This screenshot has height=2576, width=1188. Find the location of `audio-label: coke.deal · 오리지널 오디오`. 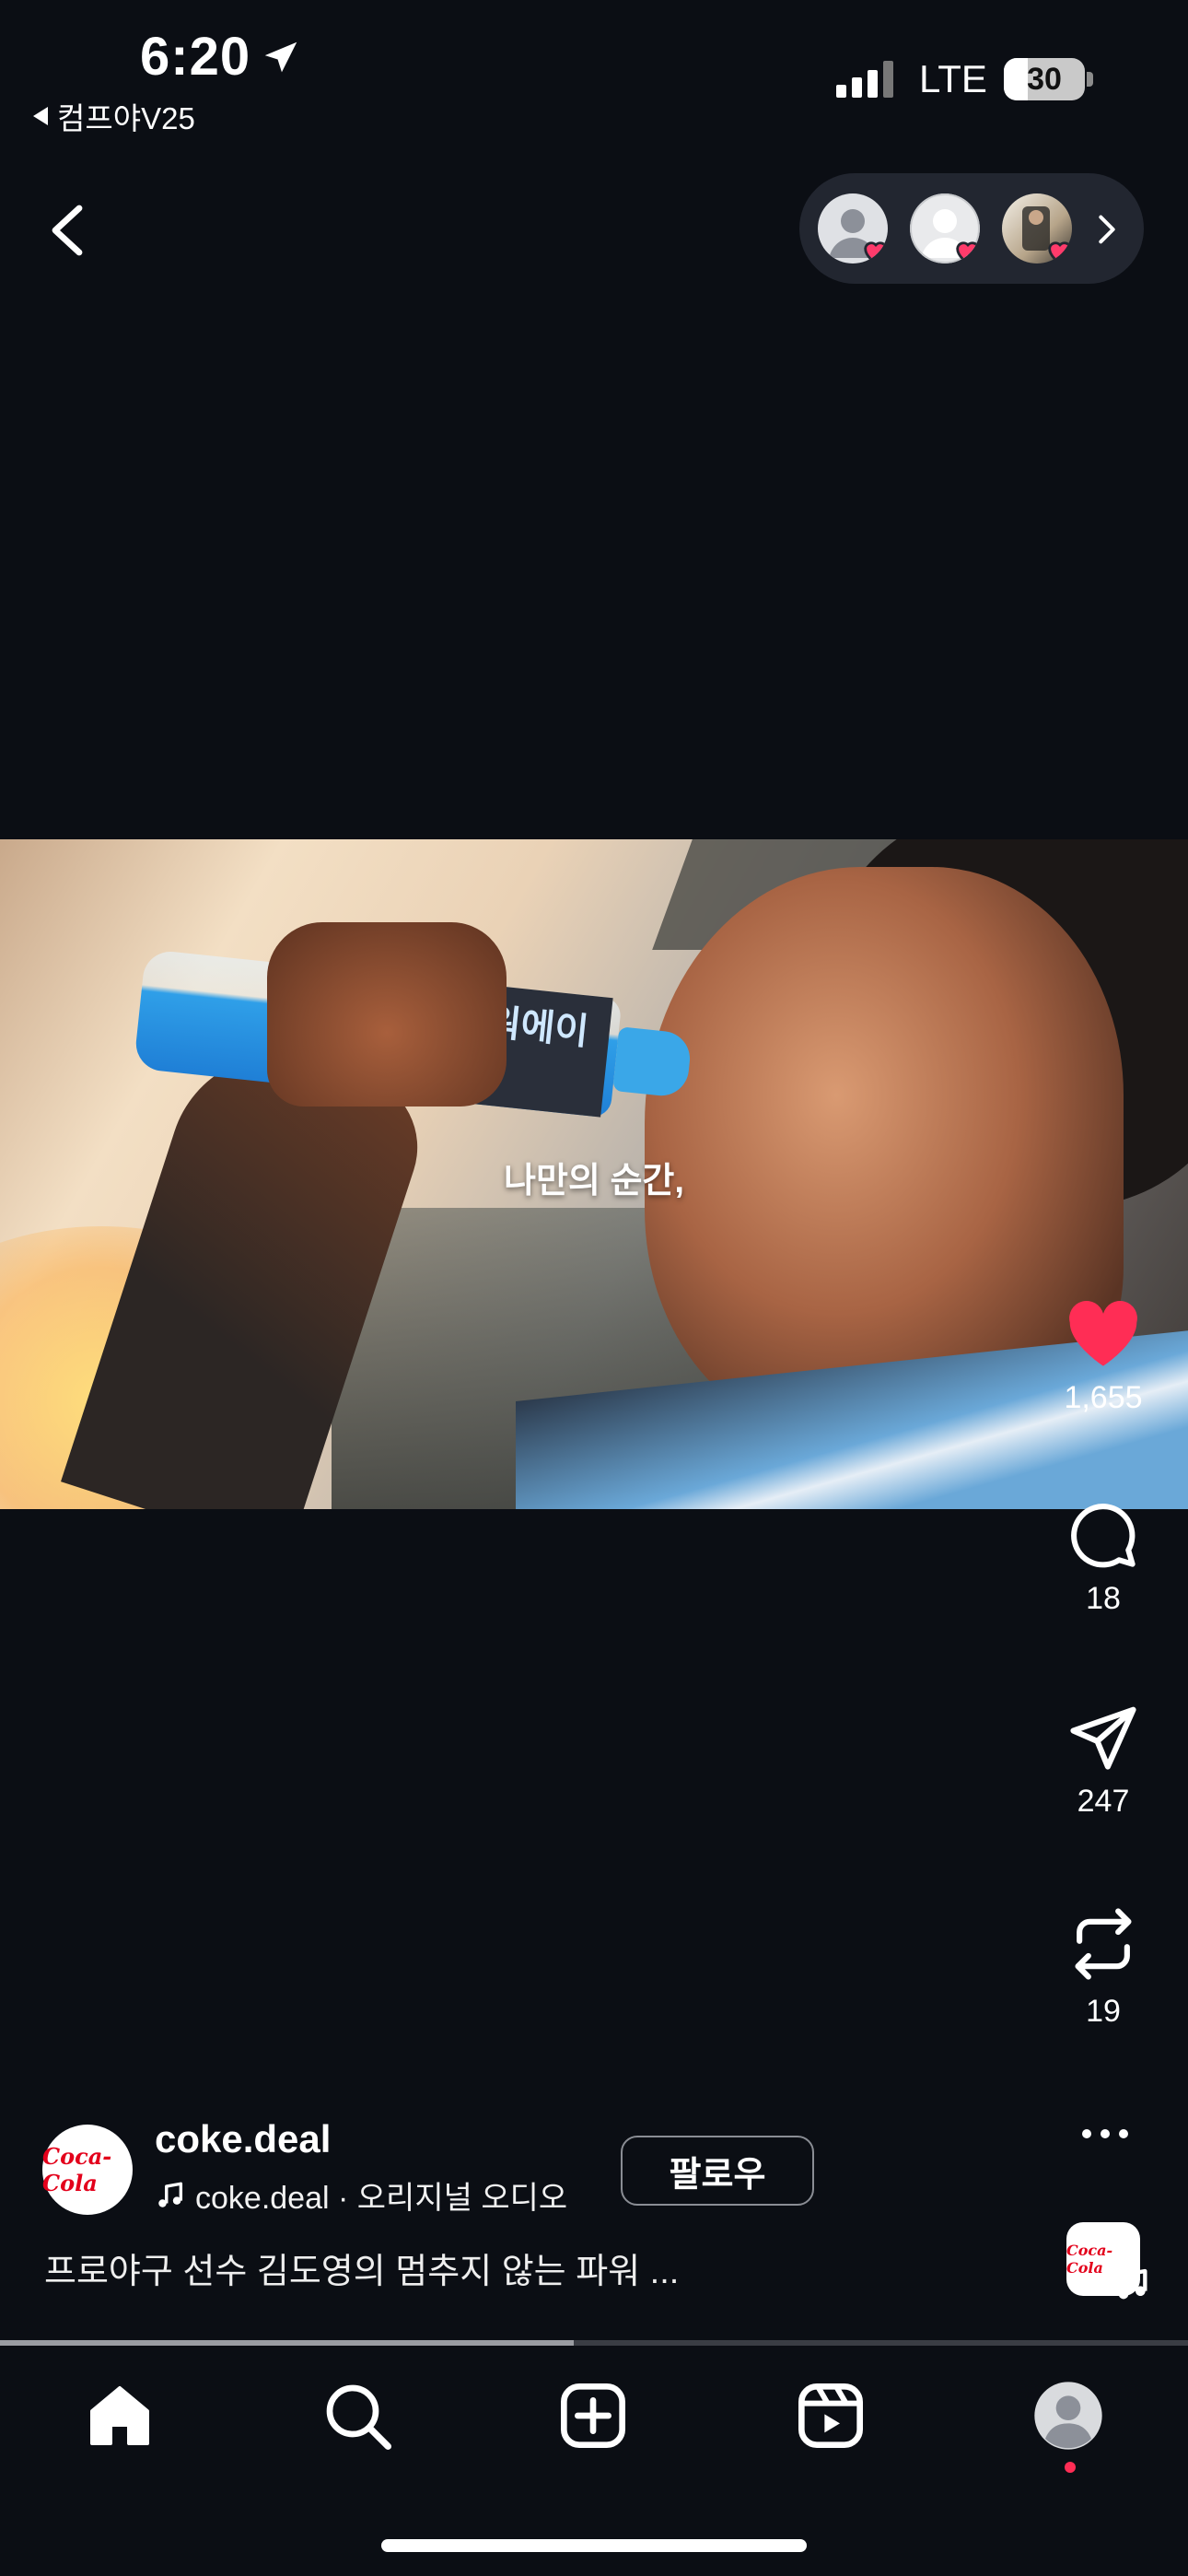

audio-label: coke.deal · 오리지널 오디오 is located at coordinates (381, 2198).